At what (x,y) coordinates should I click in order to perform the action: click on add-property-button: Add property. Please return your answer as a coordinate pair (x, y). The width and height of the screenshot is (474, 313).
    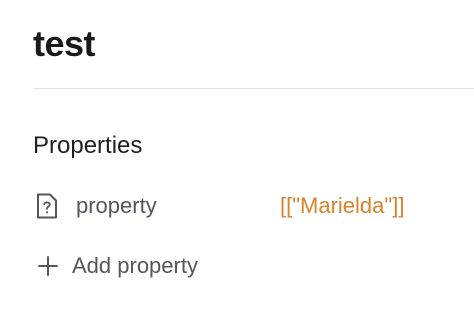
    Looking at the image, I should click on (136, 266).